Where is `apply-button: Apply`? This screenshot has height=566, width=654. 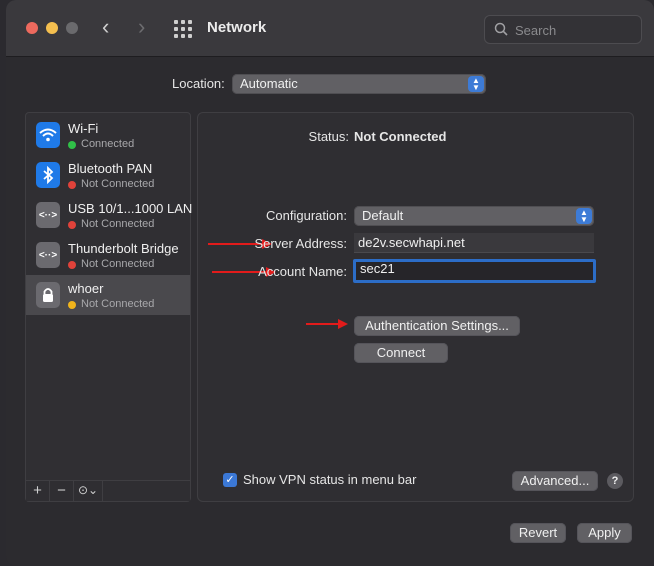 apply-button: Apply is located at coordinates (604, 533).